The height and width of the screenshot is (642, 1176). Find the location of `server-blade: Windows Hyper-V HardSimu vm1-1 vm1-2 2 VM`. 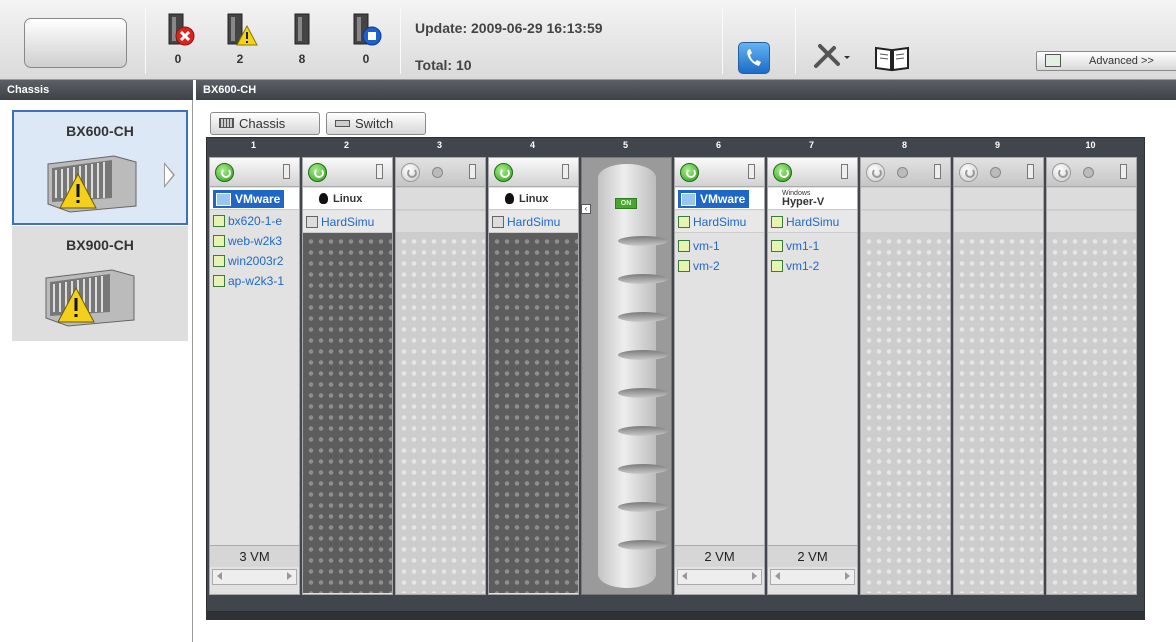

server-blade: Windows Hyper-V HardSimu vm1-1 vm1-2 2 VM is located at coordinates (812, 376).